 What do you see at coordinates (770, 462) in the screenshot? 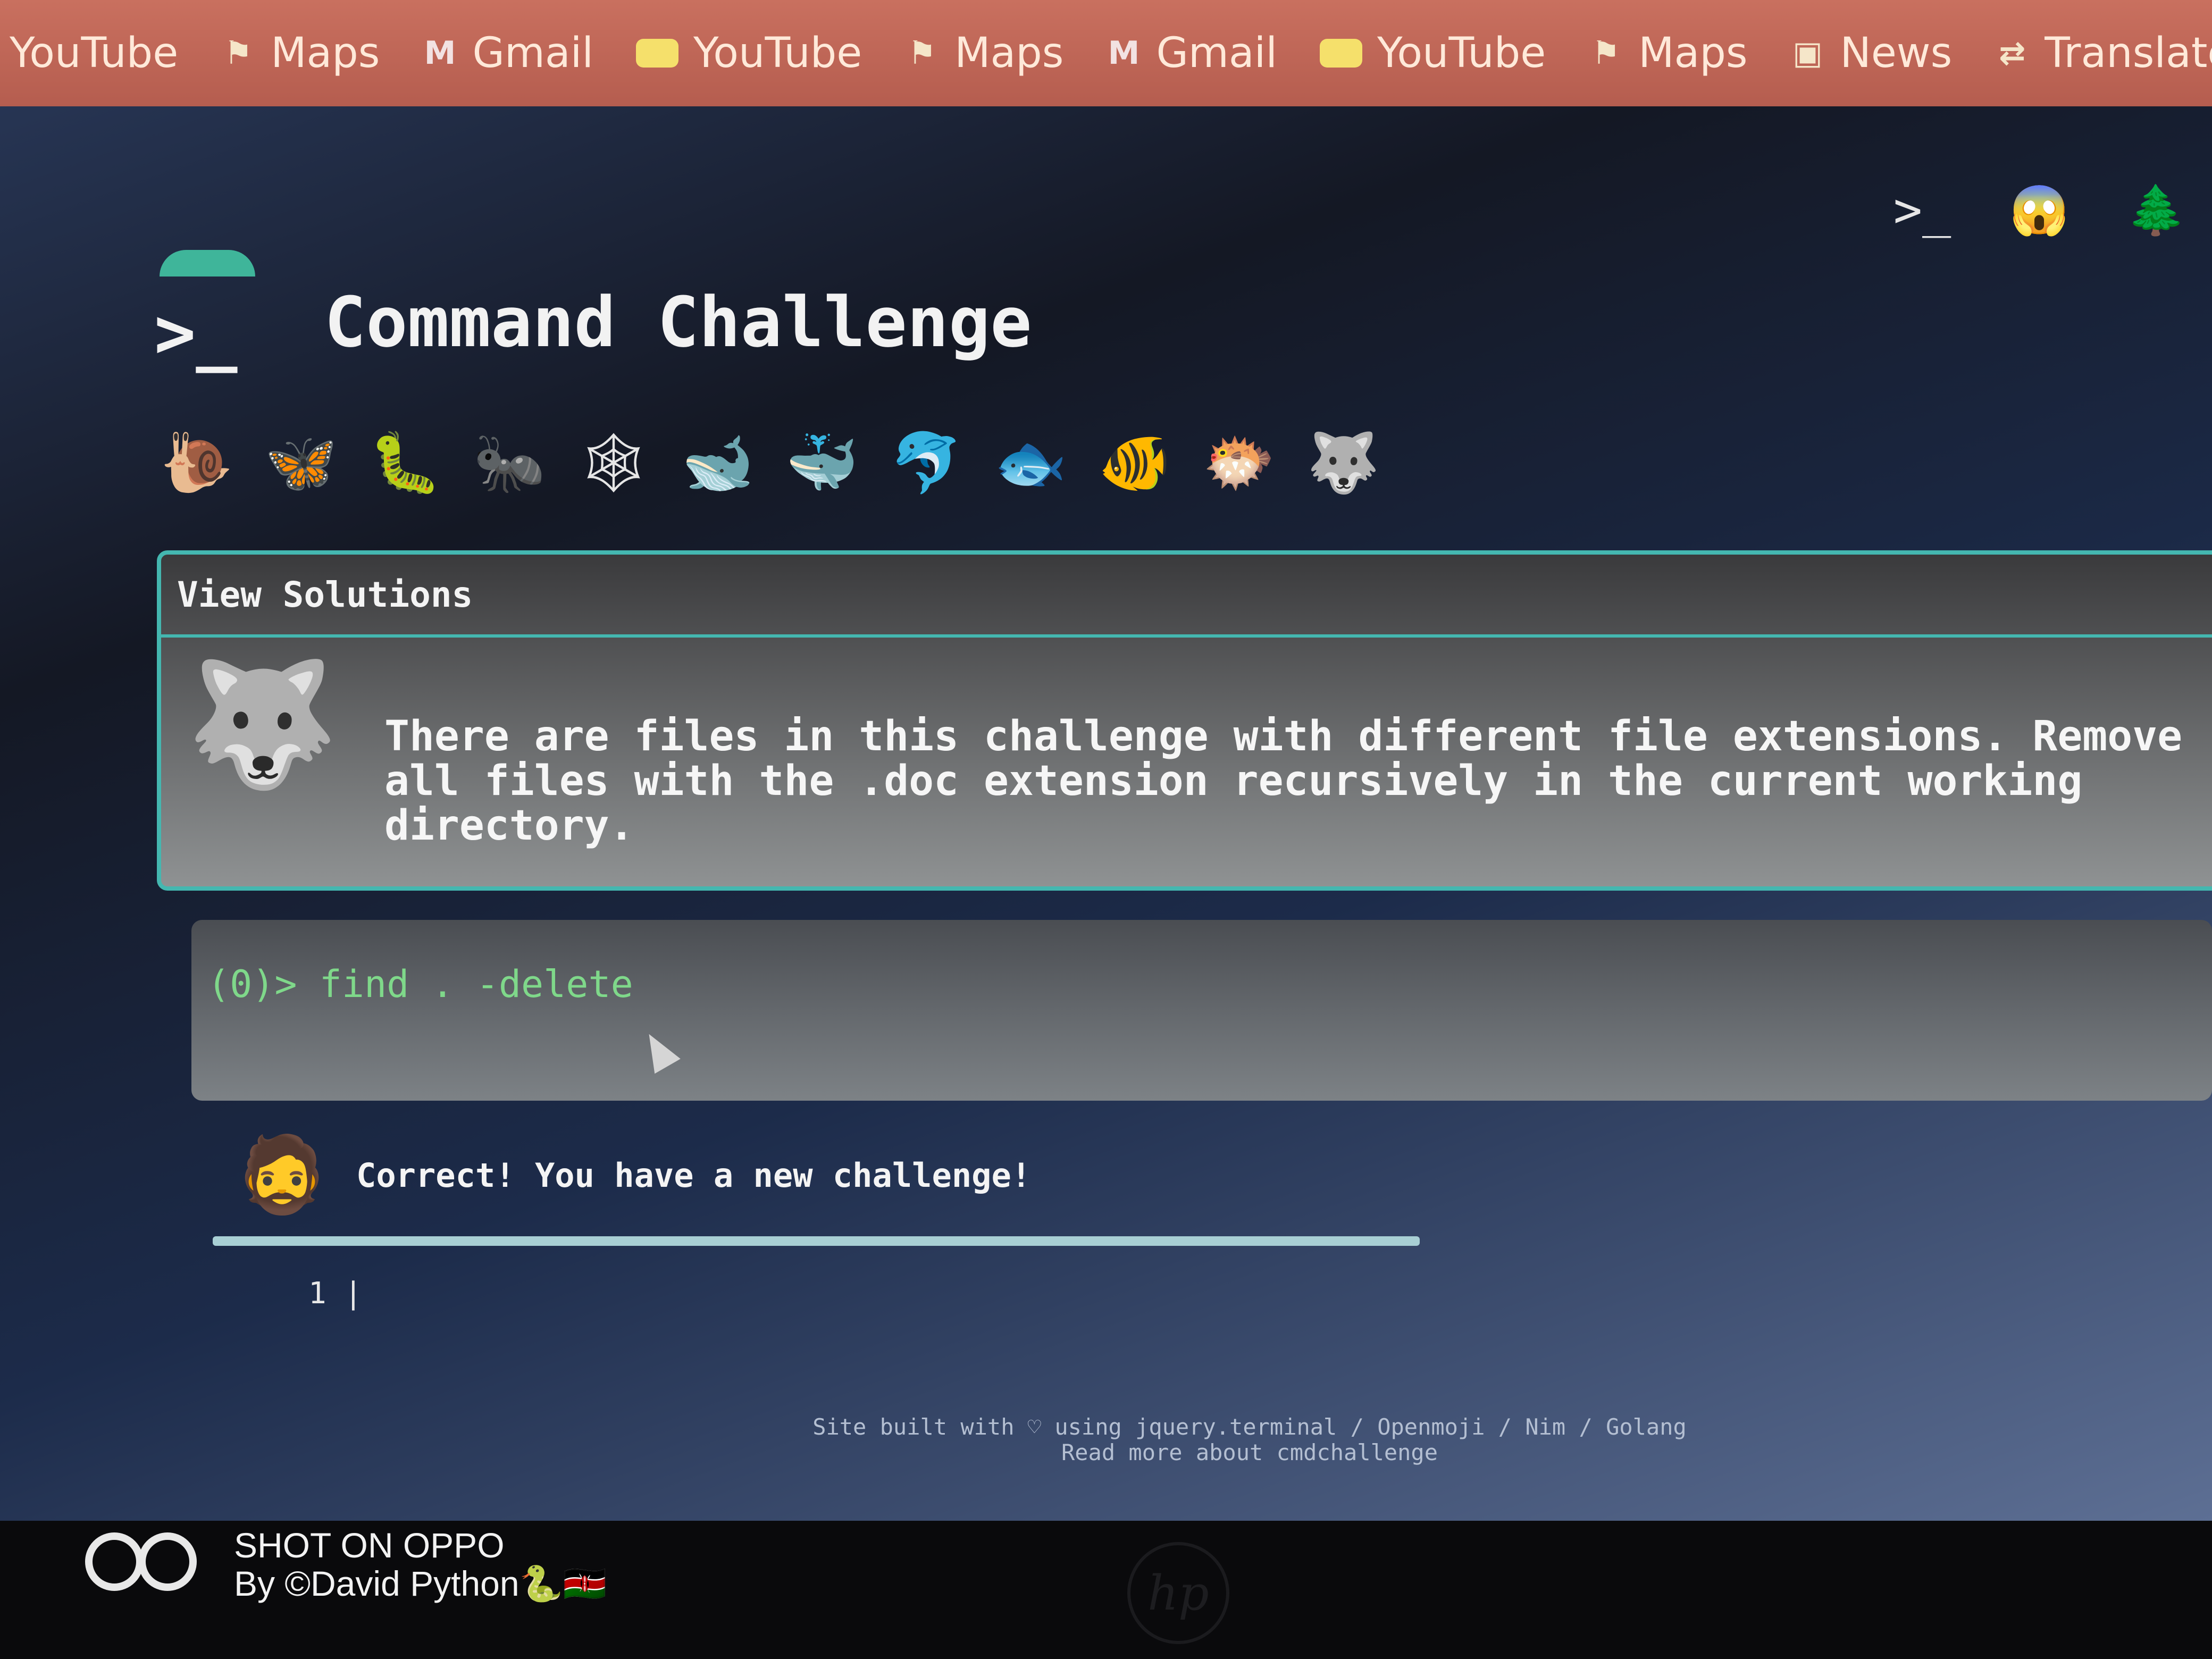
I see `challenge-progress-creatures: 🐌 🦋 🐛 🐜 🕸 🐋 🐳 🐬 🐟 🐠 🐡 🐺` at bounding box center [770, 462].